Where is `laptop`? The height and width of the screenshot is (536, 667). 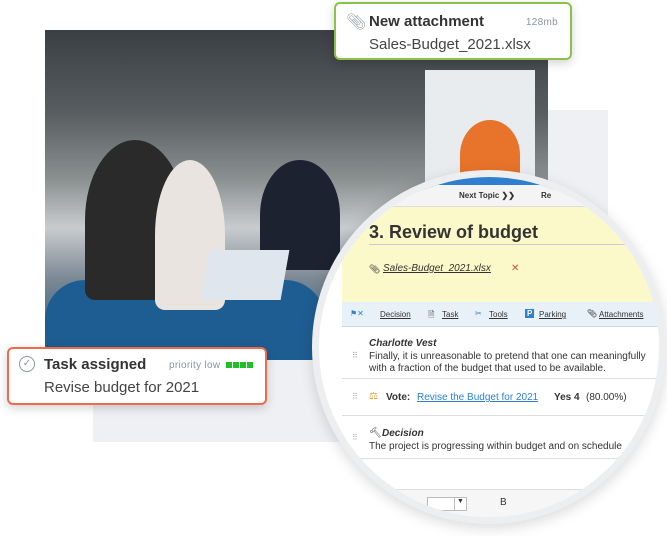
laptop is located at coordinates (245, 275).